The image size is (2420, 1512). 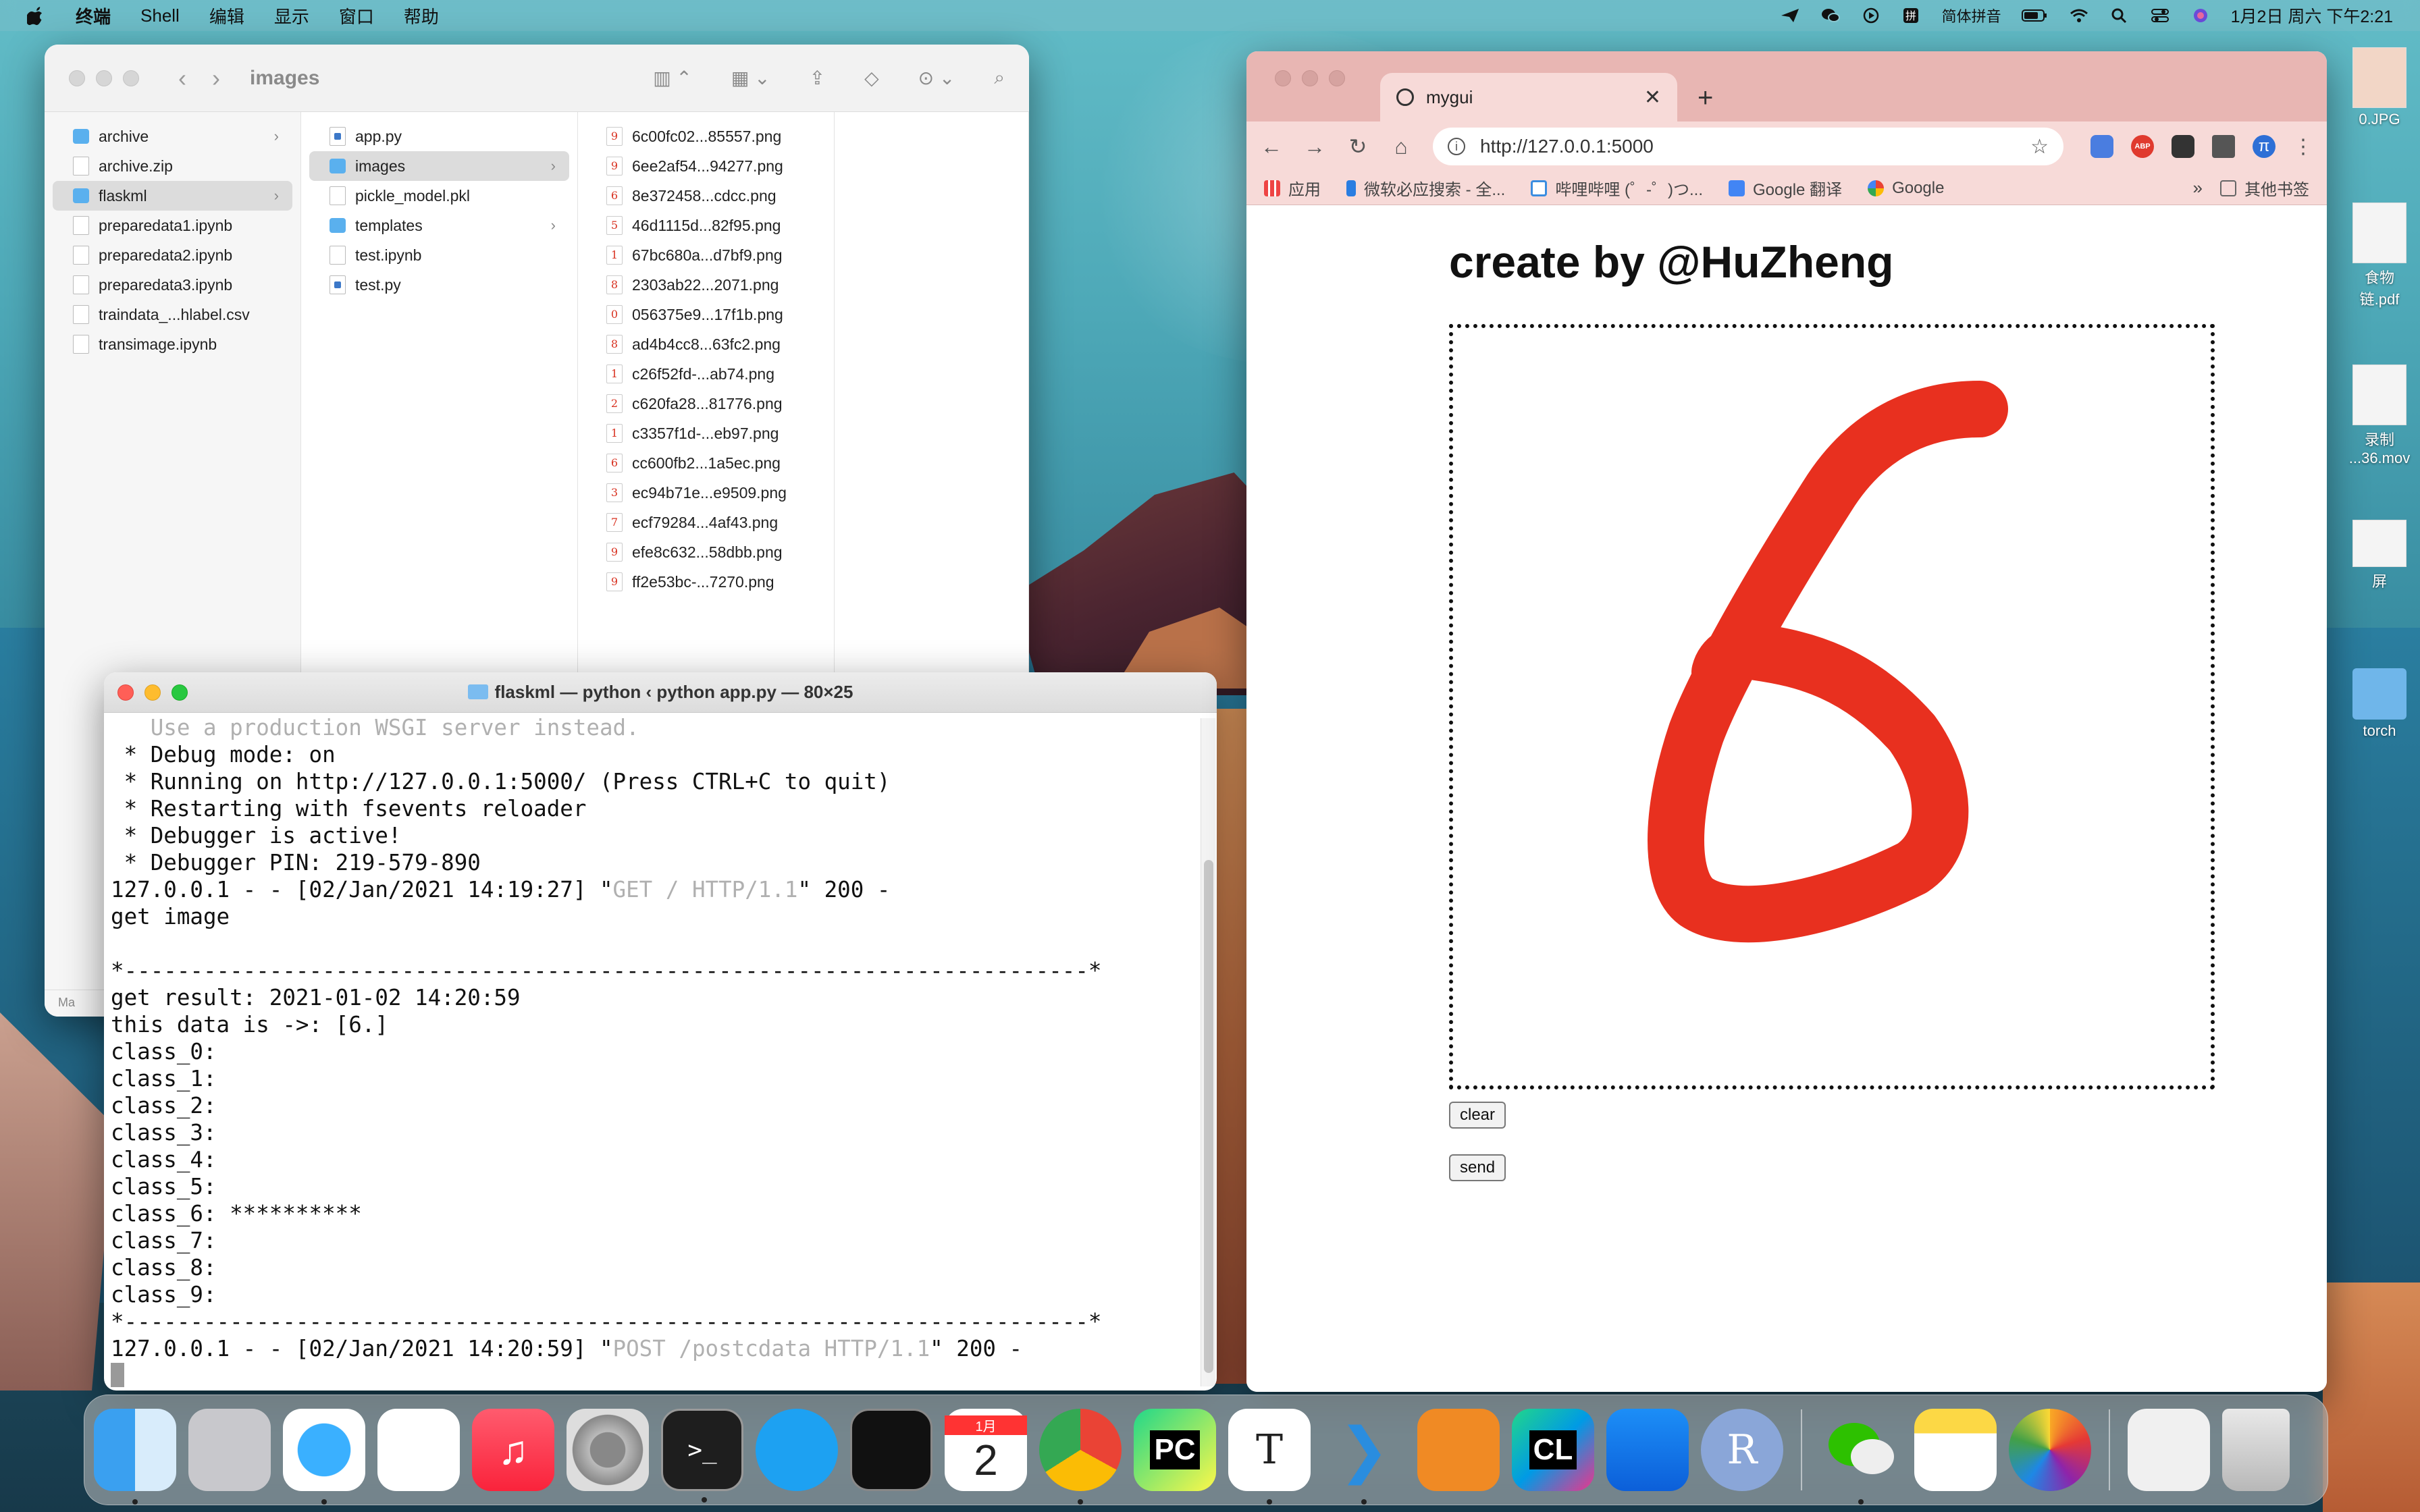 What do you see at coordinates (1553, 1450) in the screenshot?
I see `dock-clion-icon: CL` at bounding box center [1553, 1450].